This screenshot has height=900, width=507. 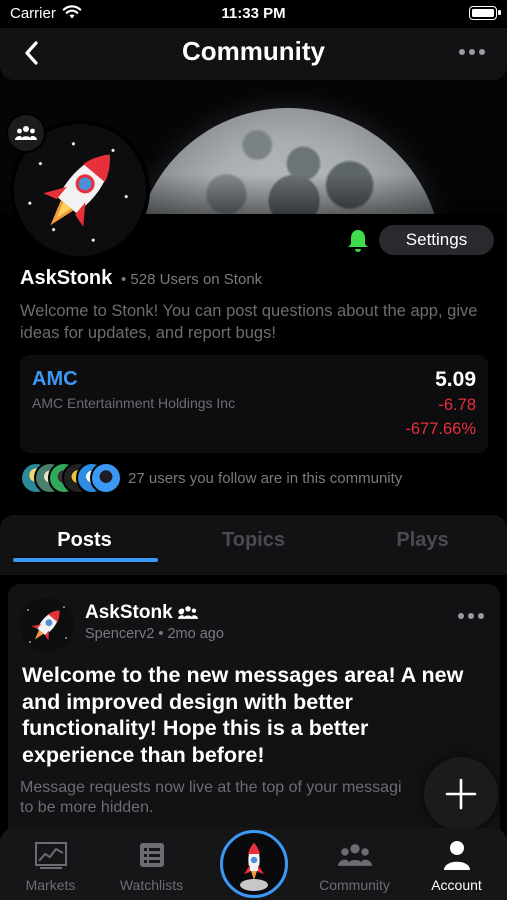 I want to click on center-rocket-button, so click(x=254, y=864).